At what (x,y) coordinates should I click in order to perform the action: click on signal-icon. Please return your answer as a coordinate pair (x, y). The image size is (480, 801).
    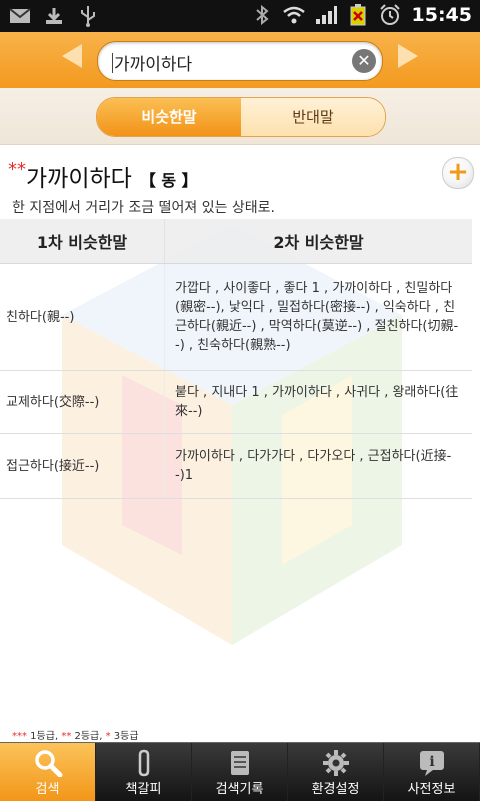
    Looking at the image, I should click on (326, 15).